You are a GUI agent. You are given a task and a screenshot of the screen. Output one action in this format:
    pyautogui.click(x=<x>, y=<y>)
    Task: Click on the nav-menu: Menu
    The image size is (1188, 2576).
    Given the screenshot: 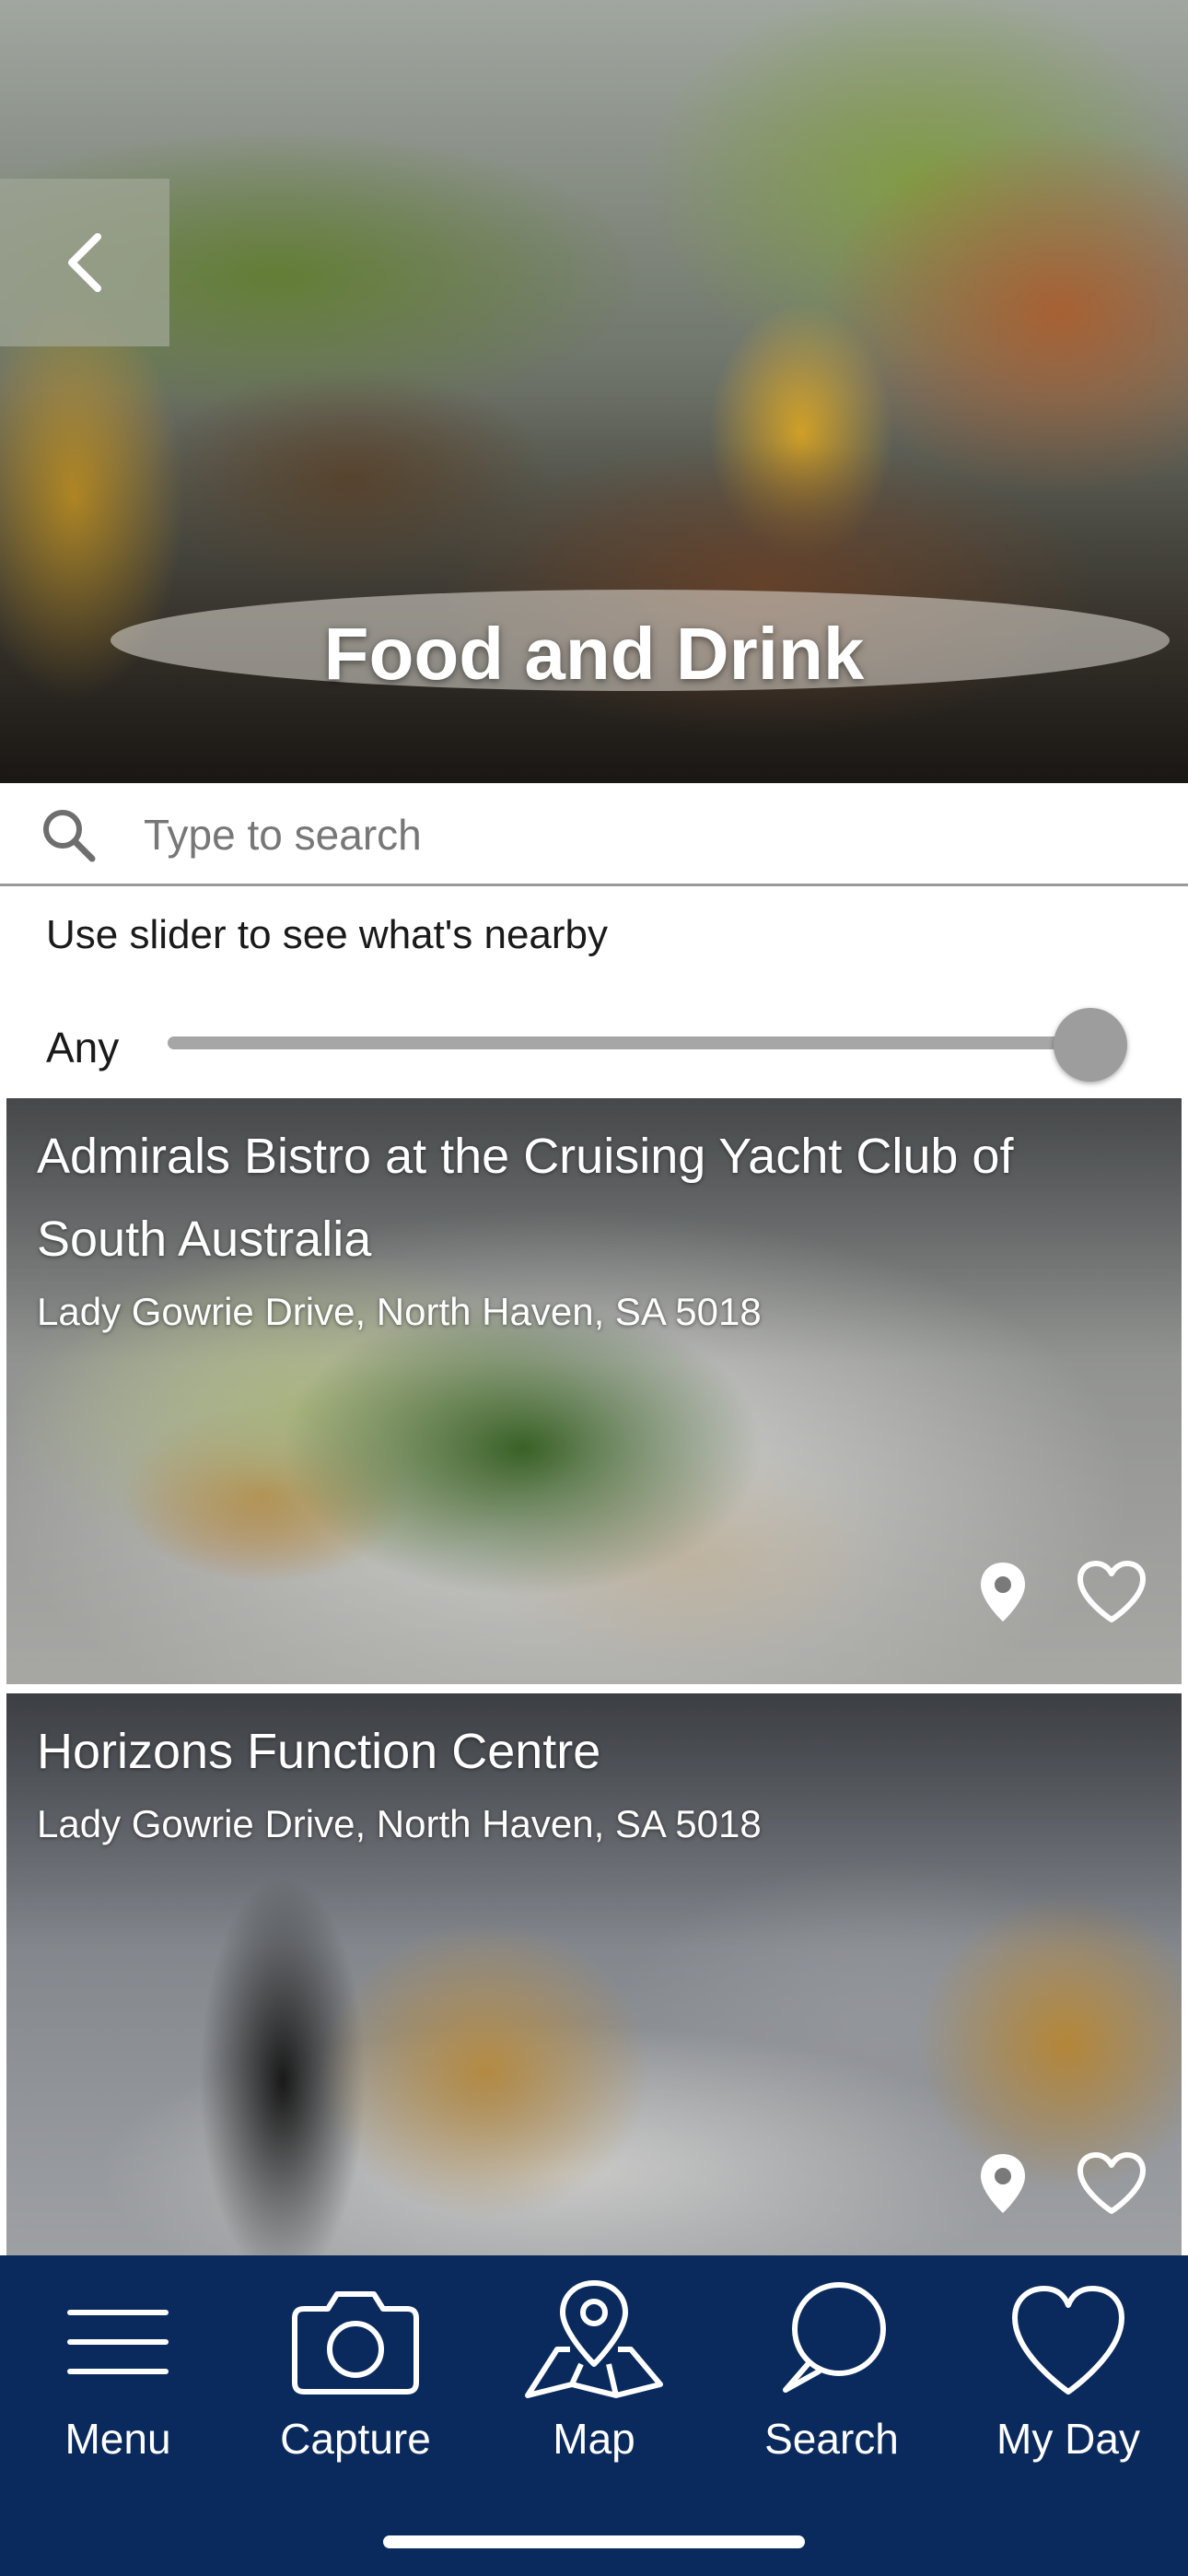 What is the action you would take?
    pyautogui.click(x=118, y=2382)
    